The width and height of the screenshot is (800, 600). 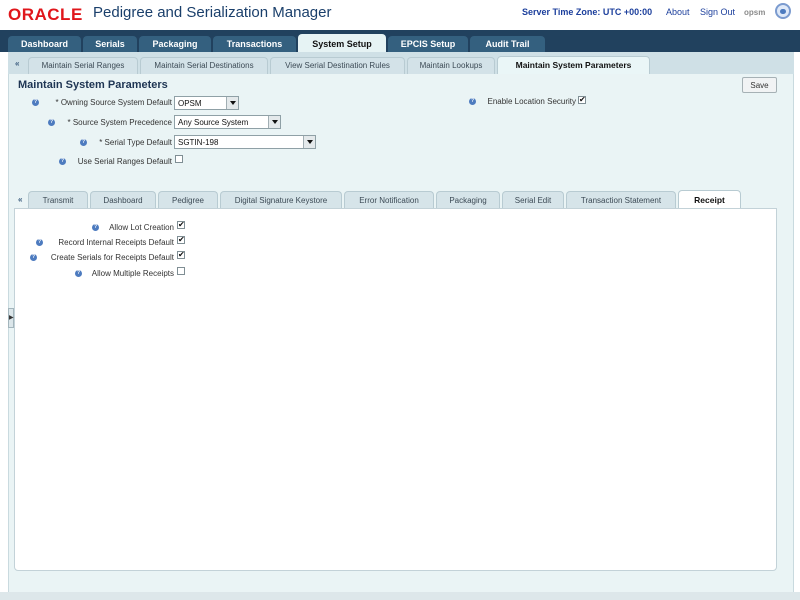 I want to click on owning-source-select: OPSM, so click(x=206, y=103).